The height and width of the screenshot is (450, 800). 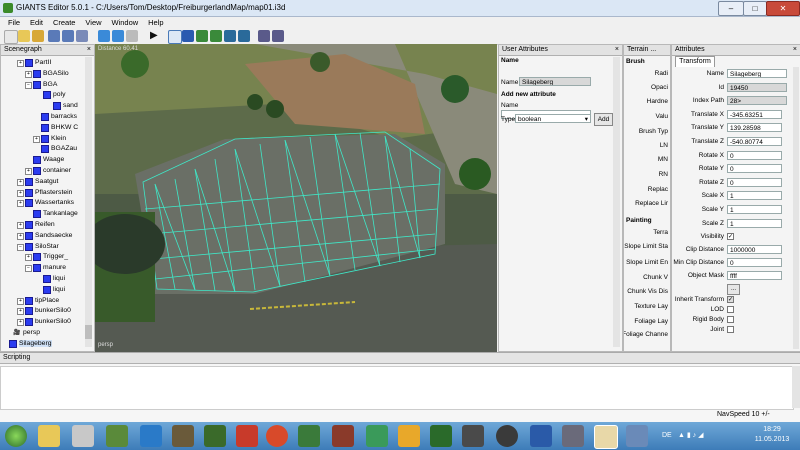 What do you see at coordinates (58, 138) in the screenshot?
I see `scenegraph-item: Klein` at bounding box center [58, 138].